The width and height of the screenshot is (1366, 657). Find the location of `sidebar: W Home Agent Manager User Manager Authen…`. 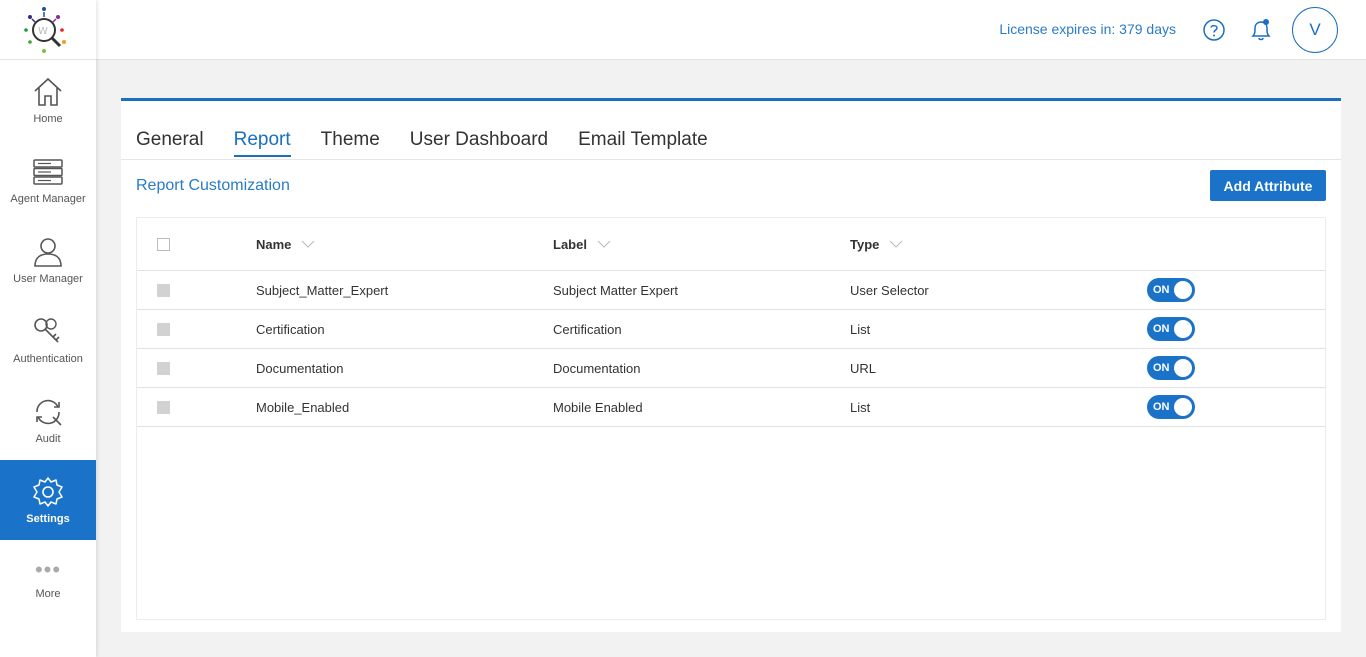

sidebar: W Home Agent Manager User Manager Authen… is located at coordinates (48, 328).